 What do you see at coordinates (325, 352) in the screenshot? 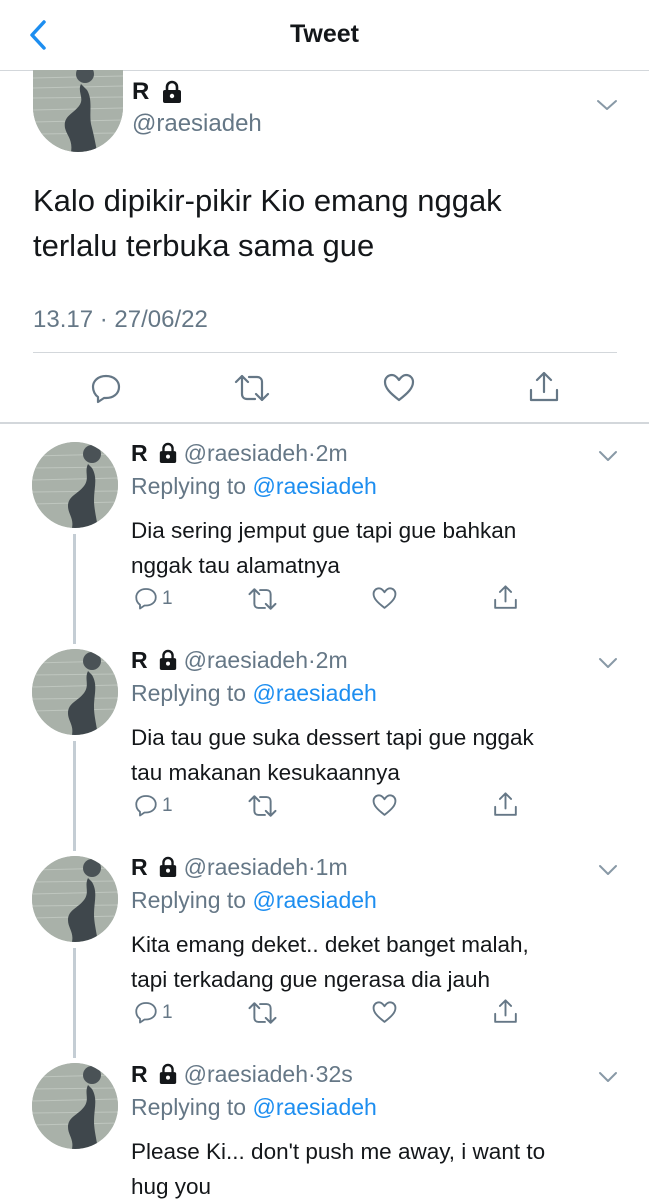
I see `divider` at bounding box center [325, 352].